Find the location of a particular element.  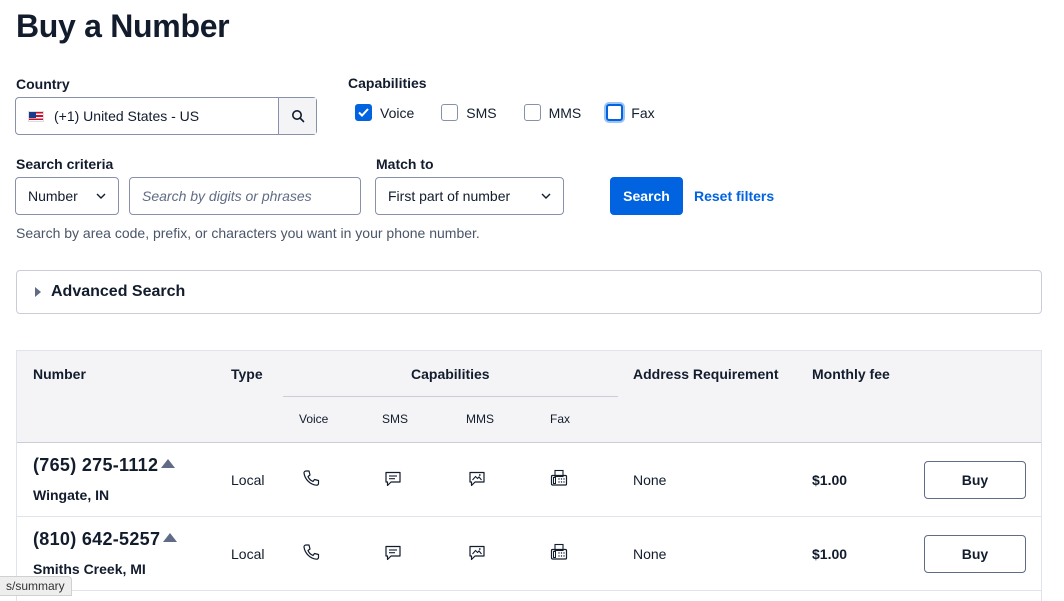

search-criteria-value: Number is located at coordinates (53, 196).